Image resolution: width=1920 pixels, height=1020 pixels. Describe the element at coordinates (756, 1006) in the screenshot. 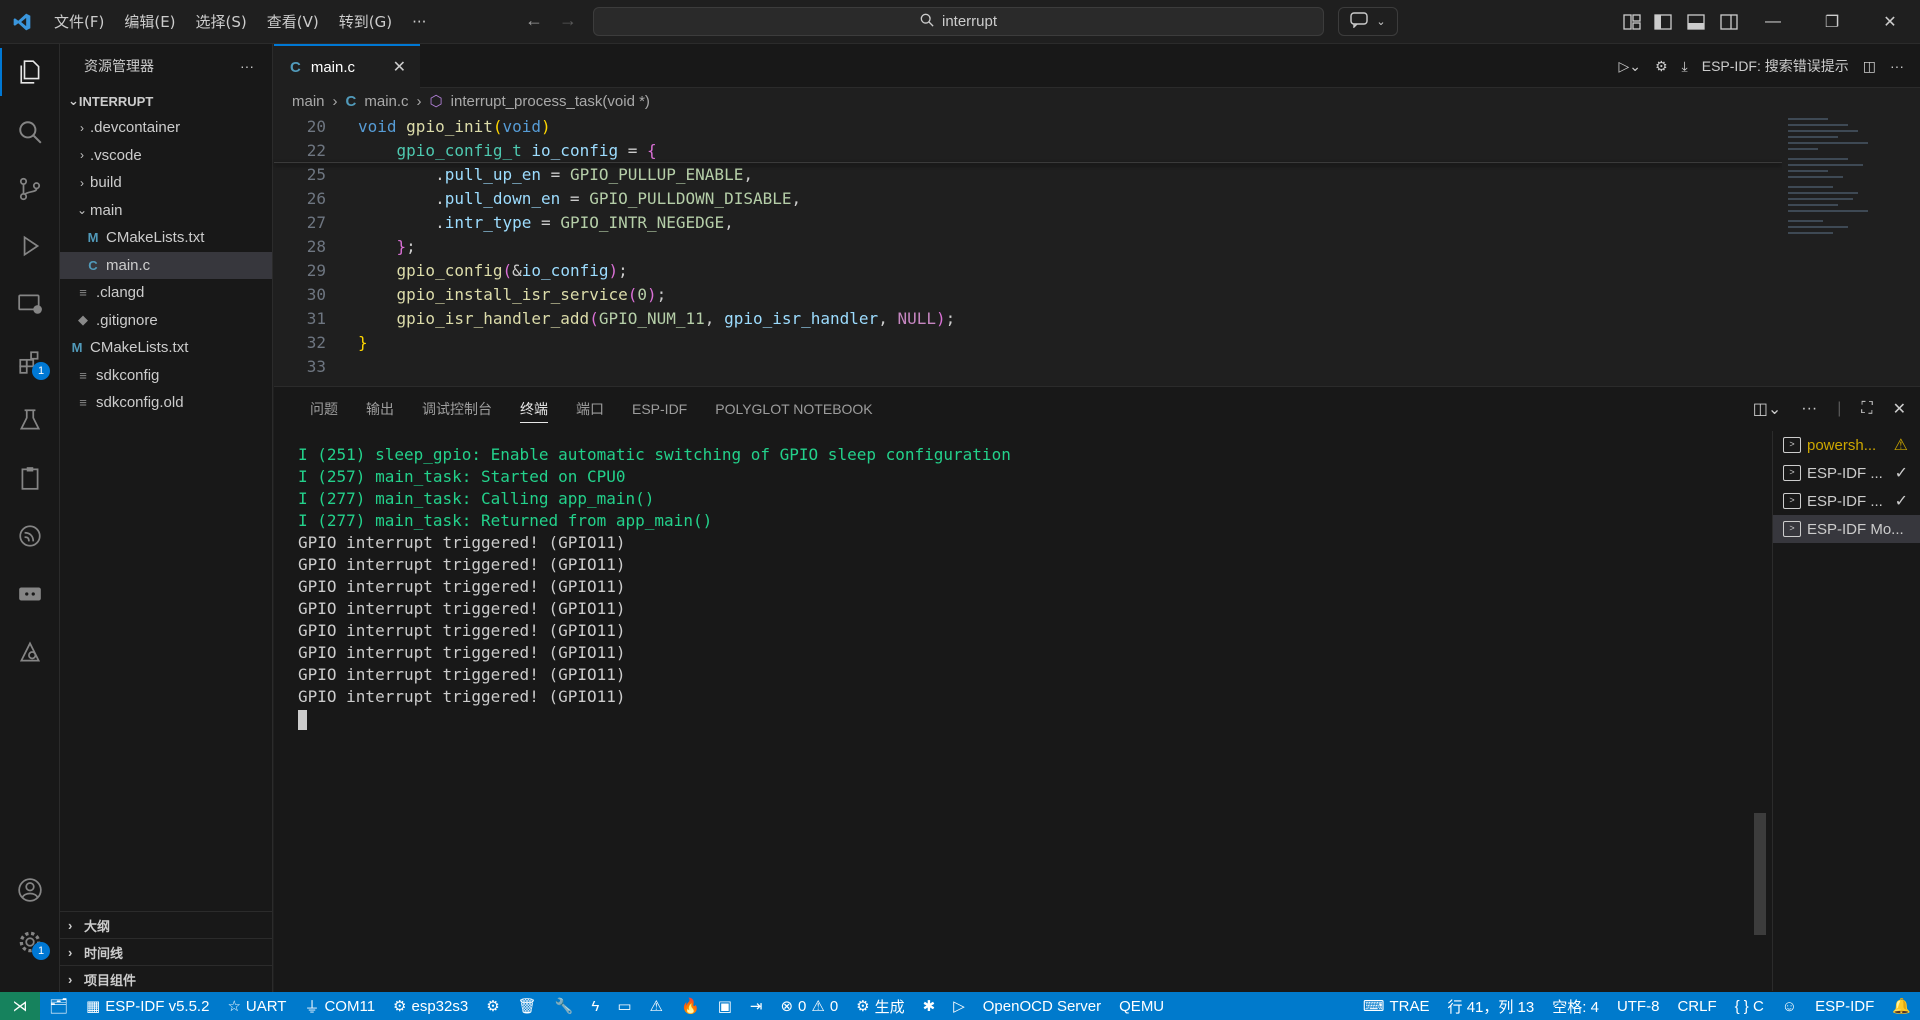

I see `execute-task-icon: ⇥` at that location.